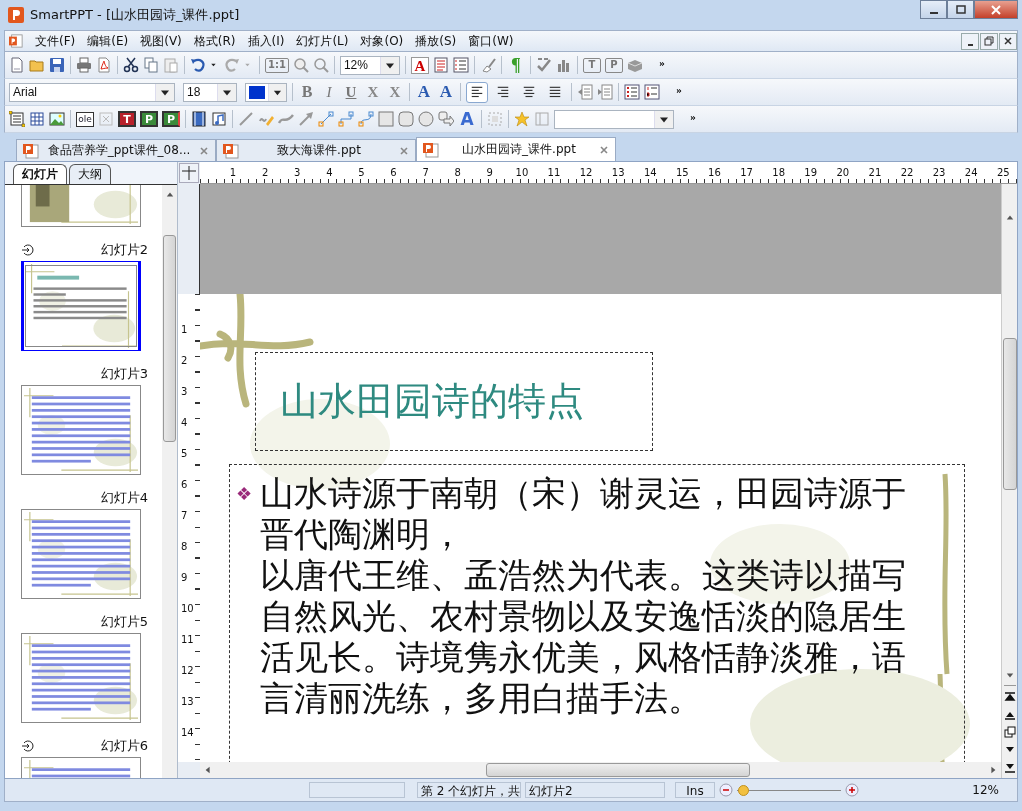 This screenshot has width=1022, height=811. I want to click on text-frame-icon, so click(17, 119).